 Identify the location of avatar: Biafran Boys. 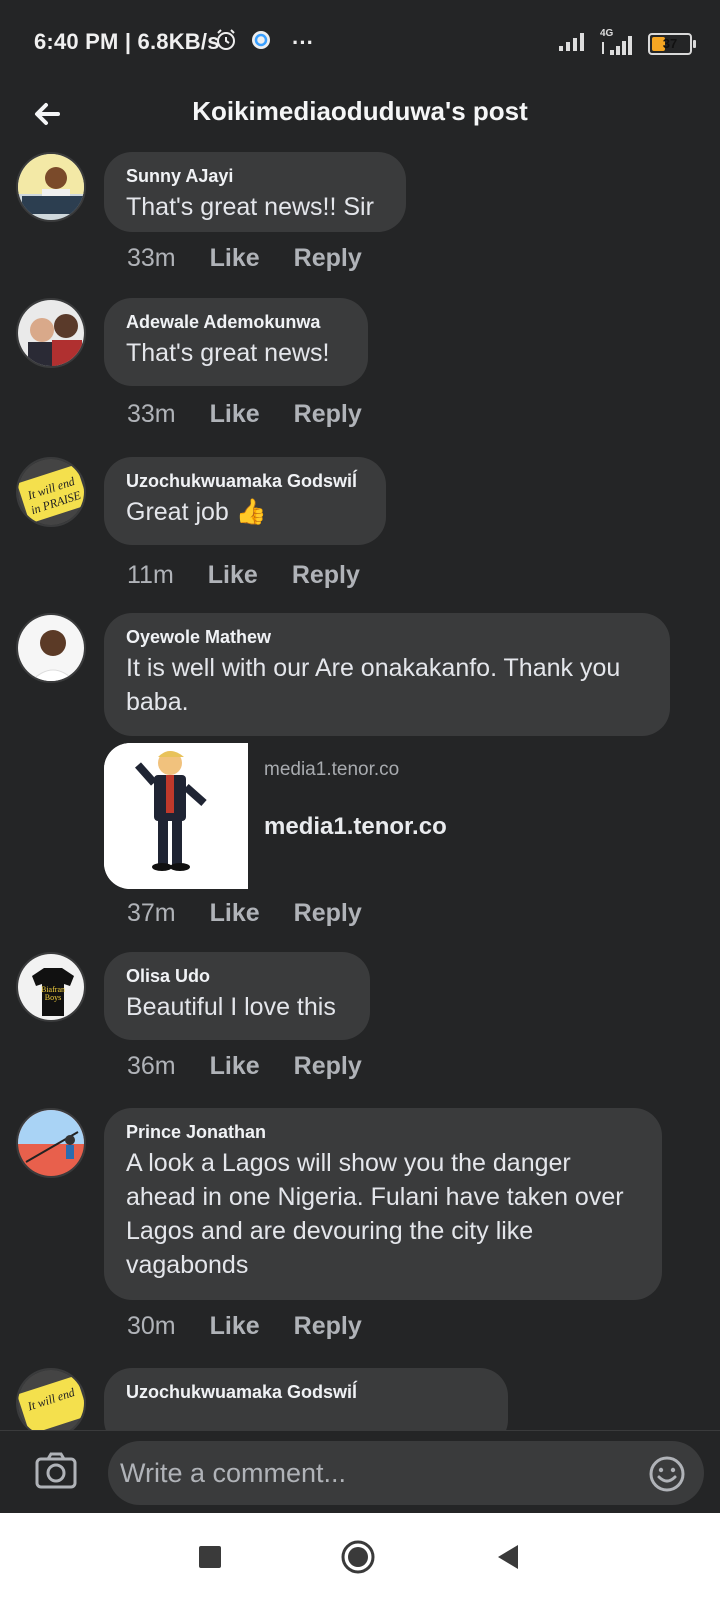
(51, 987).